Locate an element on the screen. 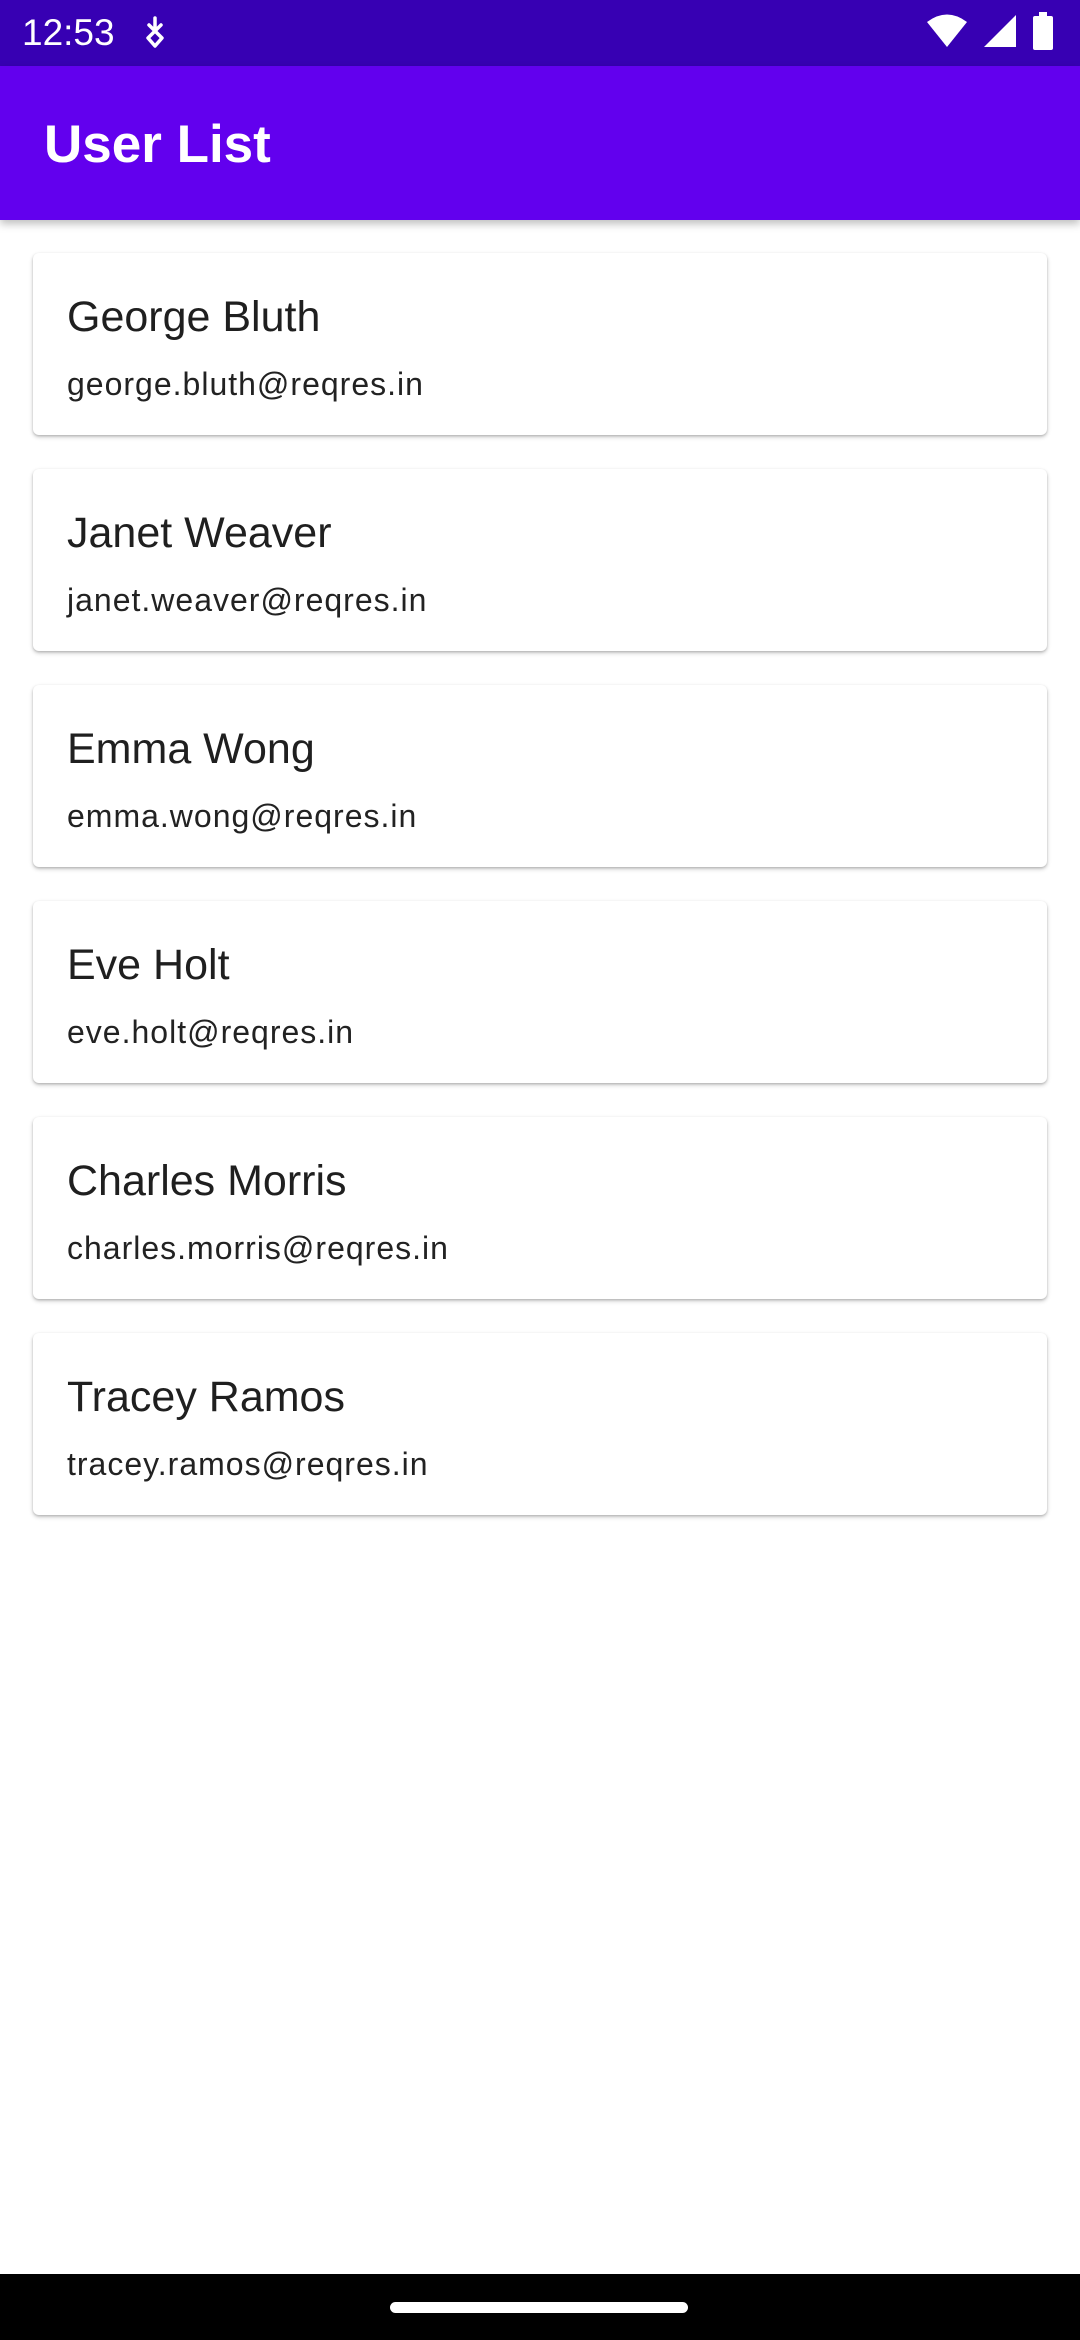  user-email: eve.holt@reqres.in is located at coordinates (211, 1032).